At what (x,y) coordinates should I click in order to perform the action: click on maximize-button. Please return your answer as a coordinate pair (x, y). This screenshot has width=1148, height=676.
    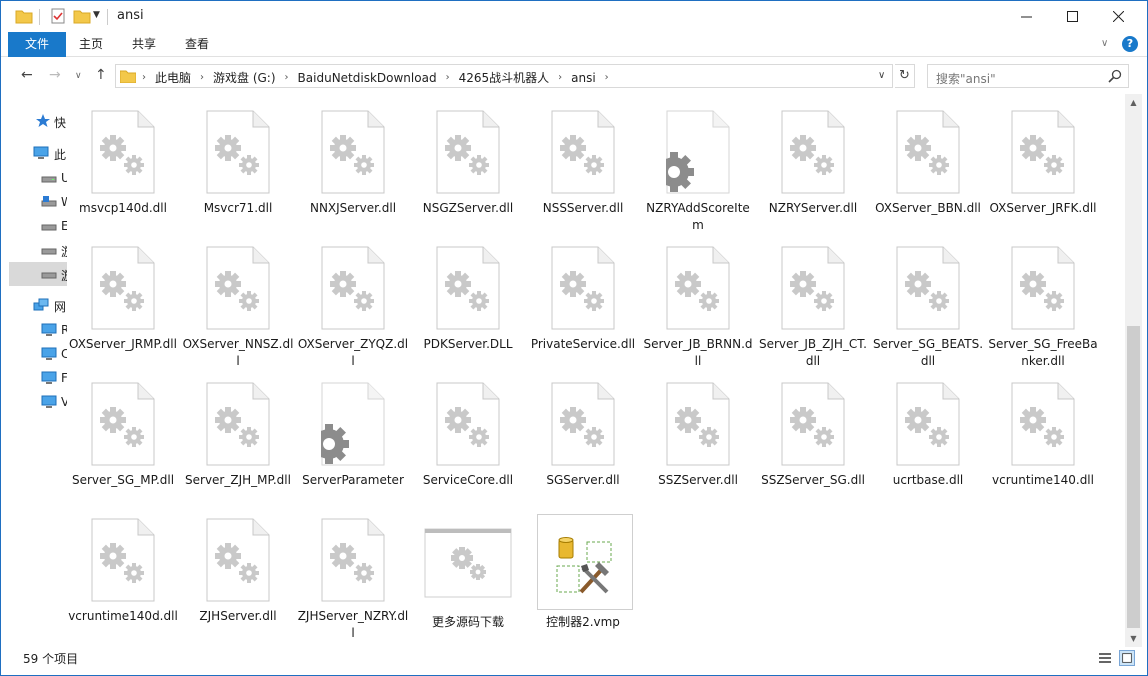
    Looking at the image, I should click on (1072, 16).